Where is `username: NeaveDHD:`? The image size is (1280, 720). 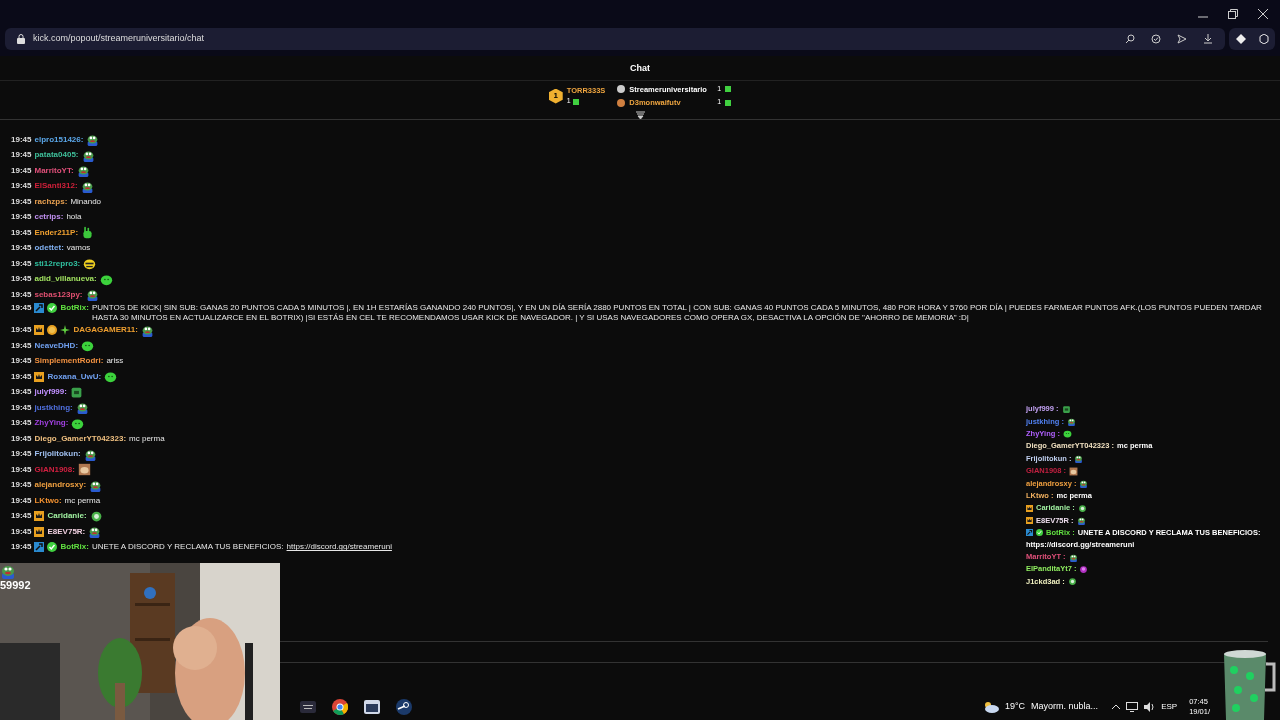
username: NeaveDHD: is located at coordinates (56, 345).